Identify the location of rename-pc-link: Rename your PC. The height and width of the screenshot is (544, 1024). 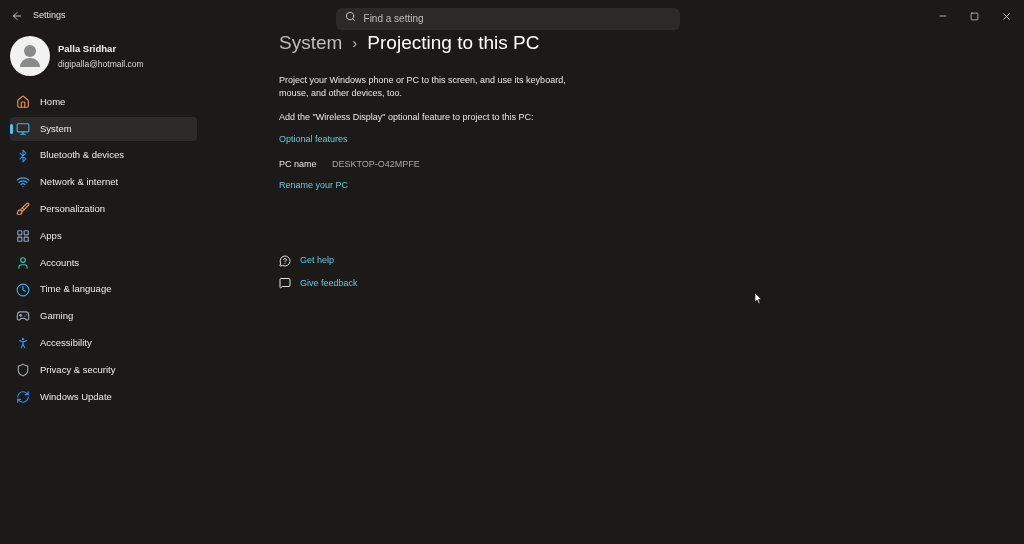
(429, 185).